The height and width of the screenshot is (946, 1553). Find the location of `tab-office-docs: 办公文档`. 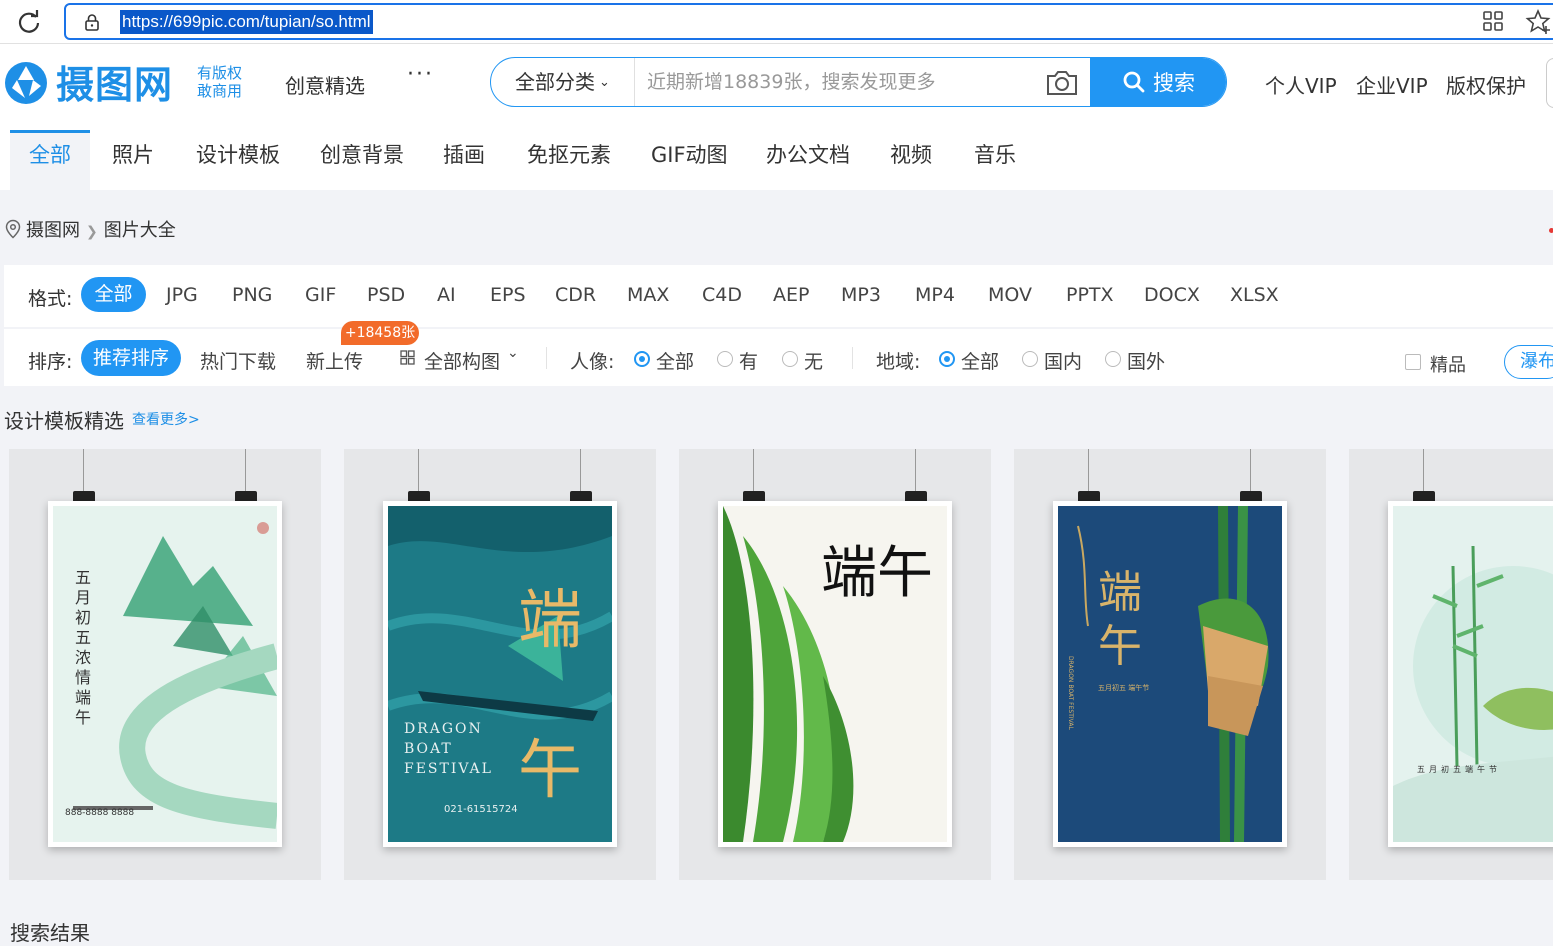

tab-office-docs: 办公文档 is located at coordinates (808, 160).